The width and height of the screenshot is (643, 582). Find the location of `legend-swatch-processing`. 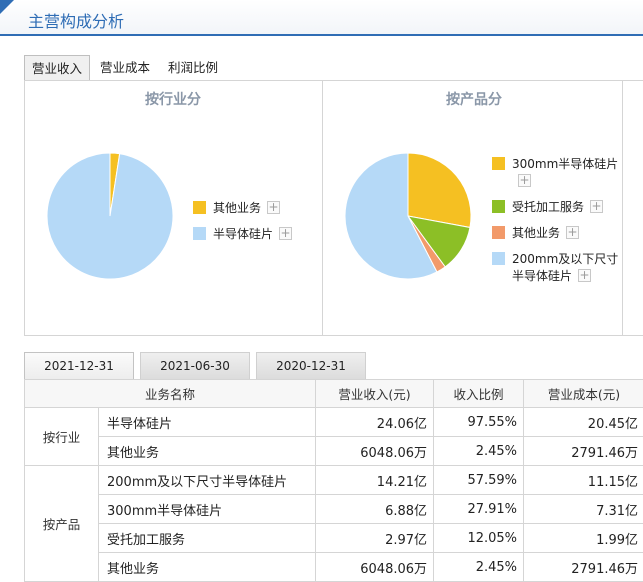

legend-swatch-processing is located at coordinates (498, 206).